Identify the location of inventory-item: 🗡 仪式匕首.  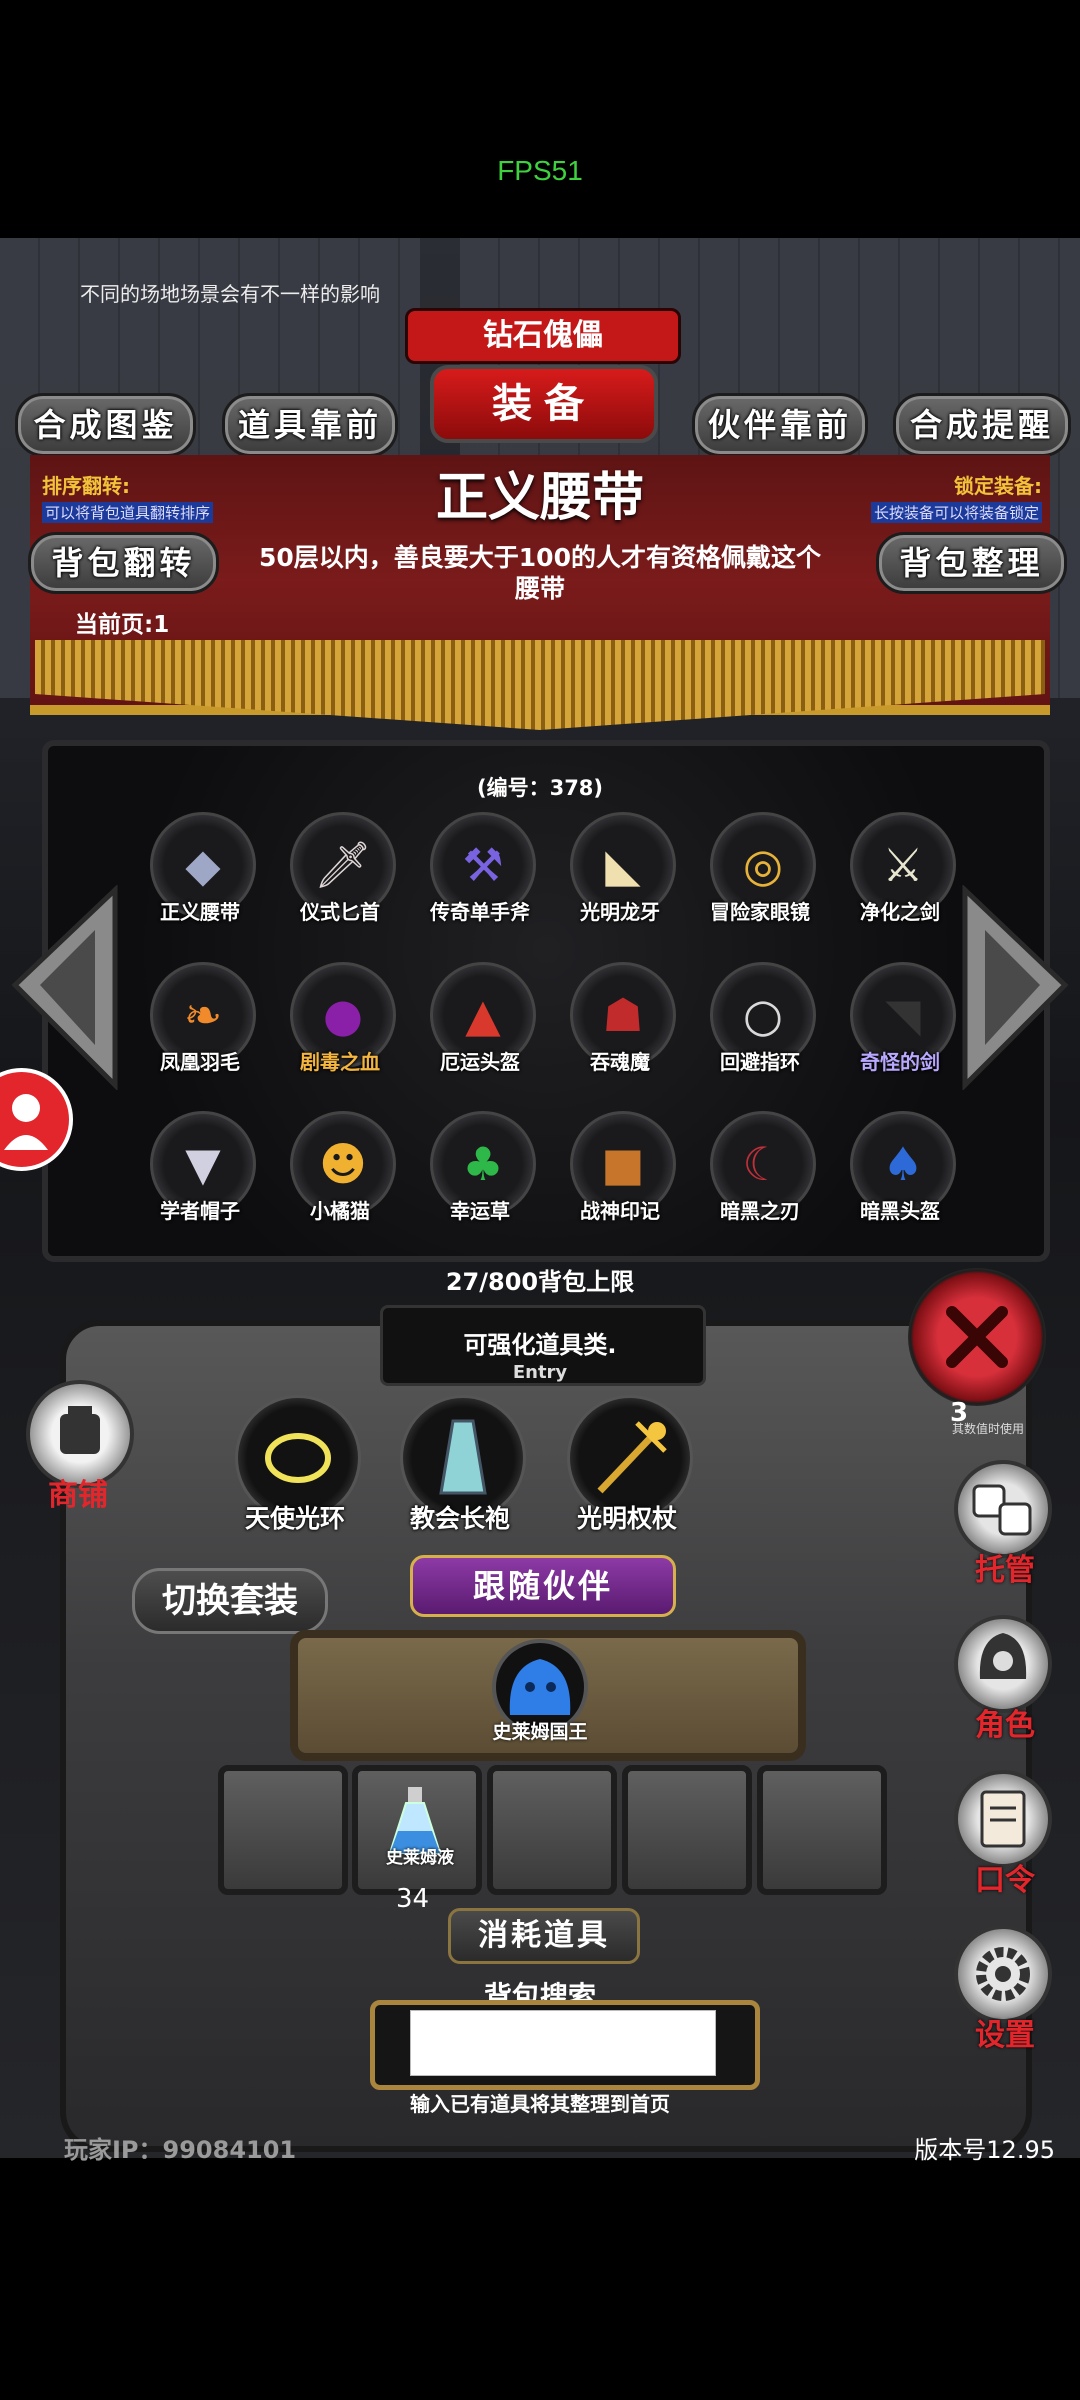
(340, 878).